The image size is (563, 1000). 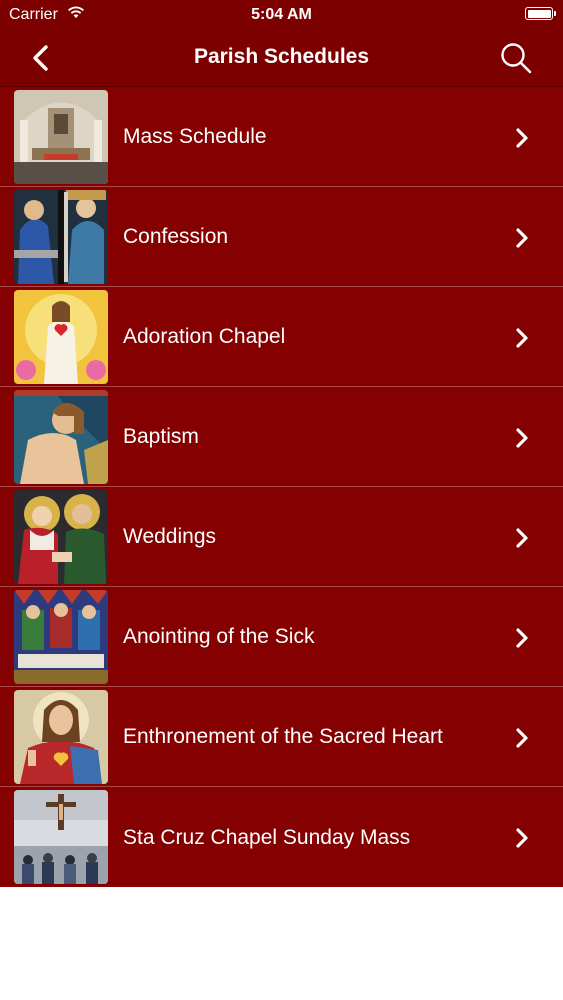 I want to click on list-item-sta-cruz-chapel-sunday-mass: Sta Cruz Chapel Sunday Mass, so click(x=281, y=837).